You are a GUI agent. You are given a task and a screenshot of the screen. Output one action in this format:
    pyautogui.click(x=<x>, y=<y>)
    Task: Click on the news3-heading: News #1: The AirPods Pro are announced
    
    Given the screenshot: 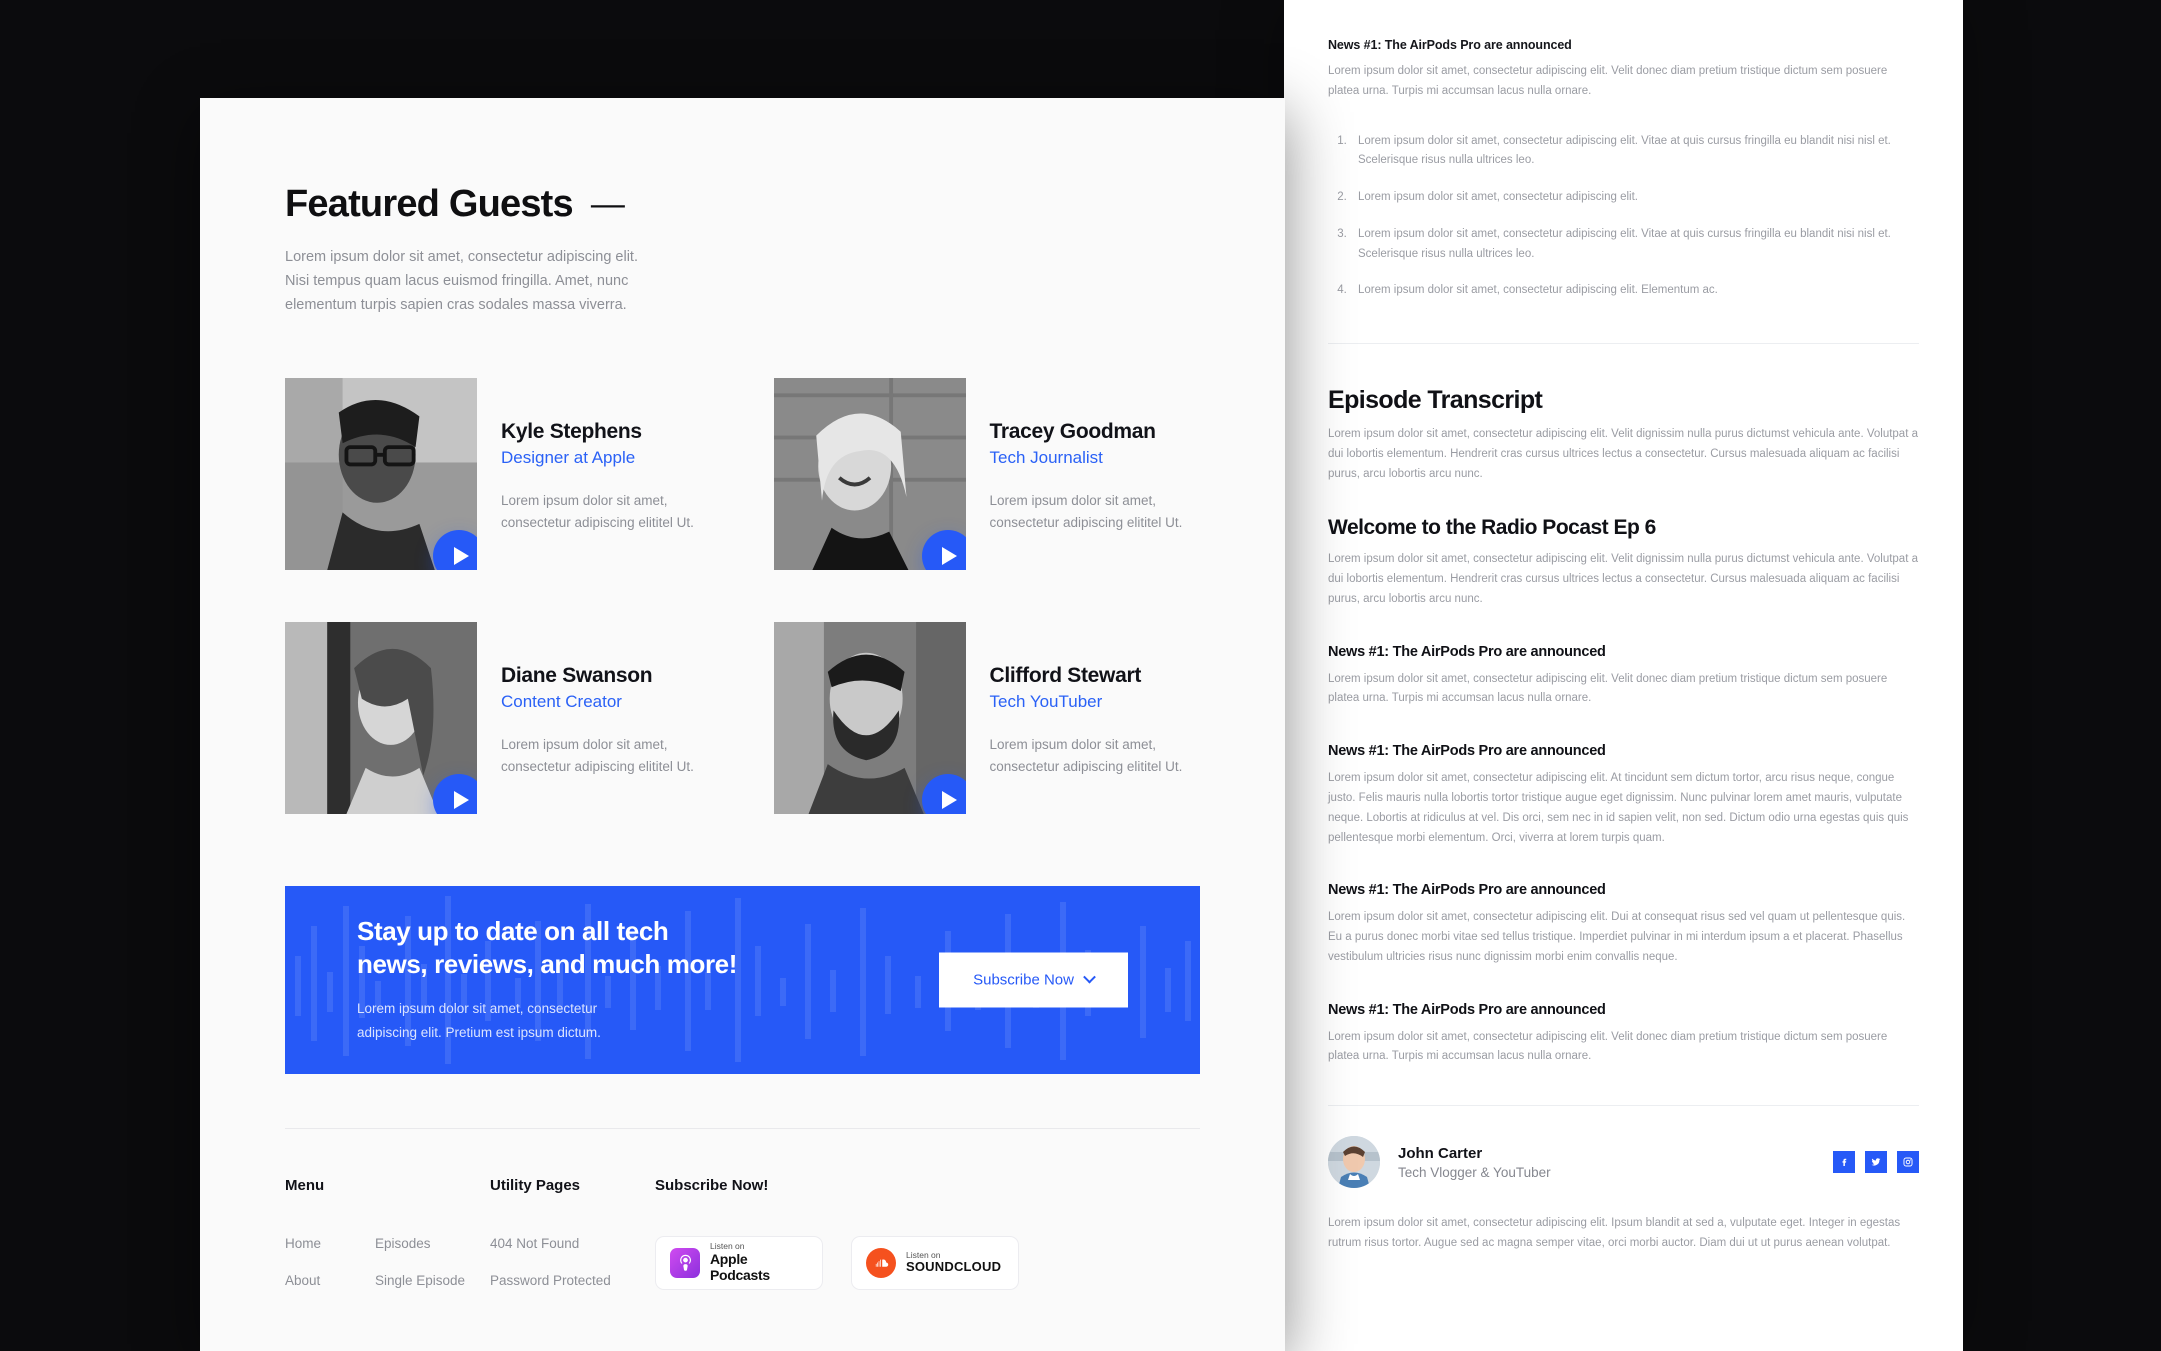 What is the action you would take?
    pyautogui.click(x=1467, y=890)
    